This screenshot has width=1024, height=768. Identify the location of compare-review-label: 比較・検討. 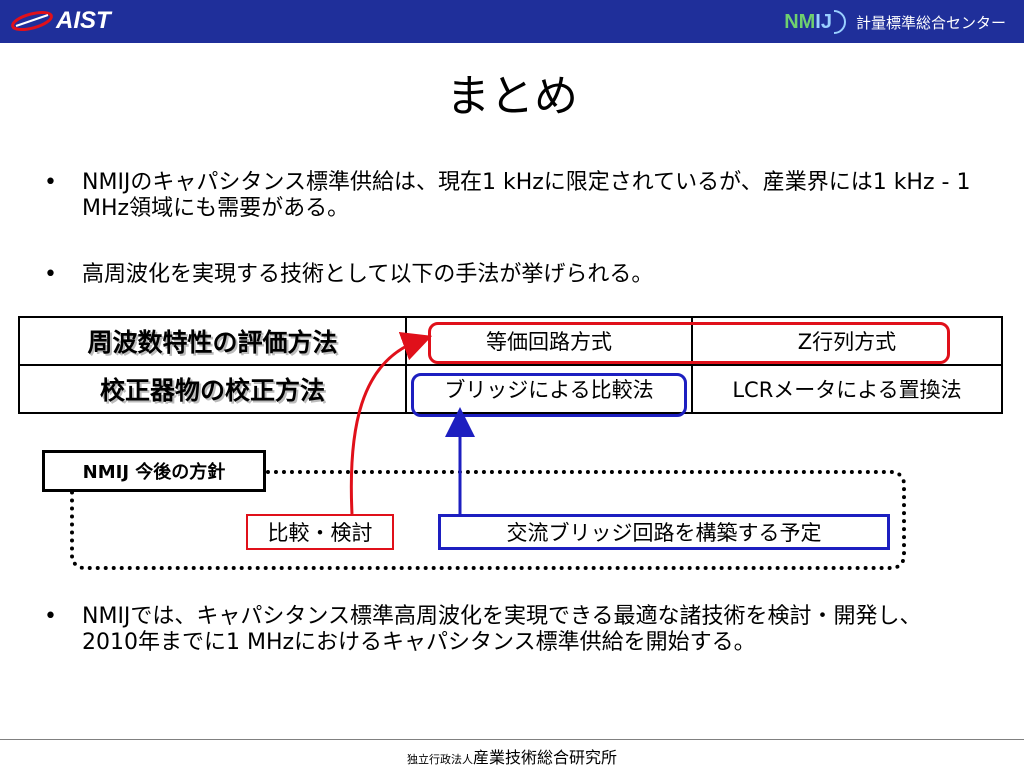
(320, 532).